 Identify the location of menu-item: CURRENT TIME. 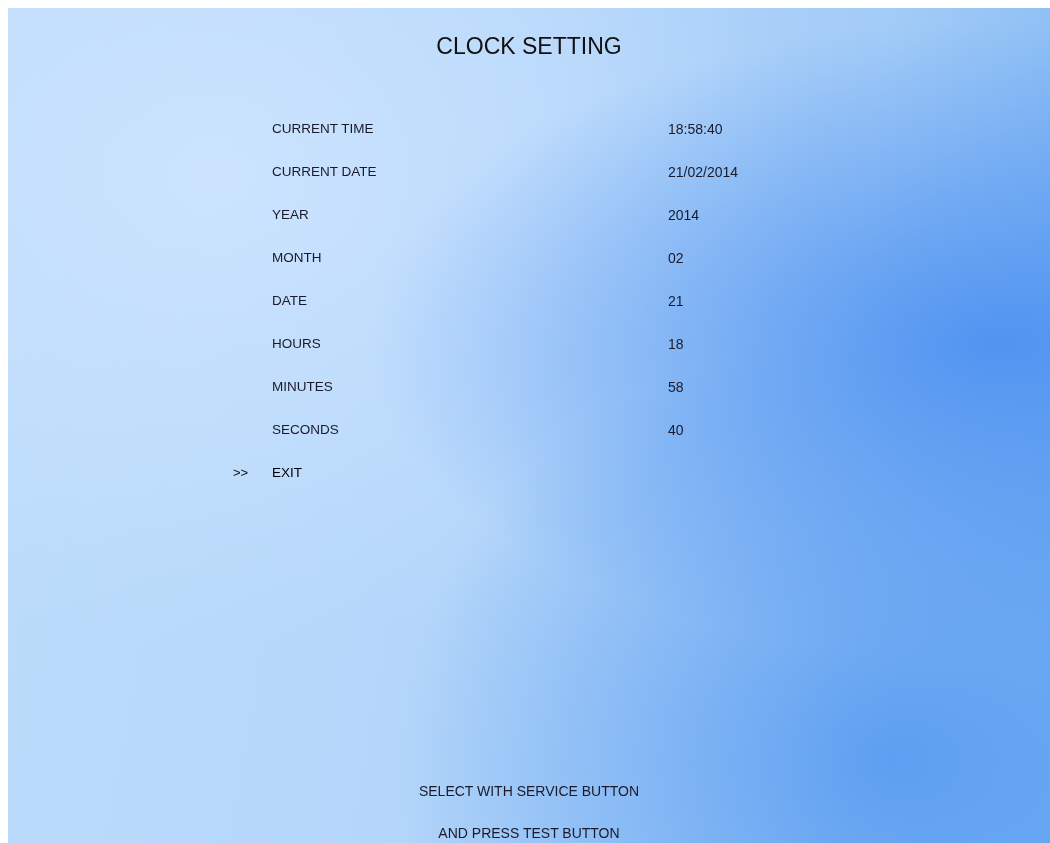
(323, 128).